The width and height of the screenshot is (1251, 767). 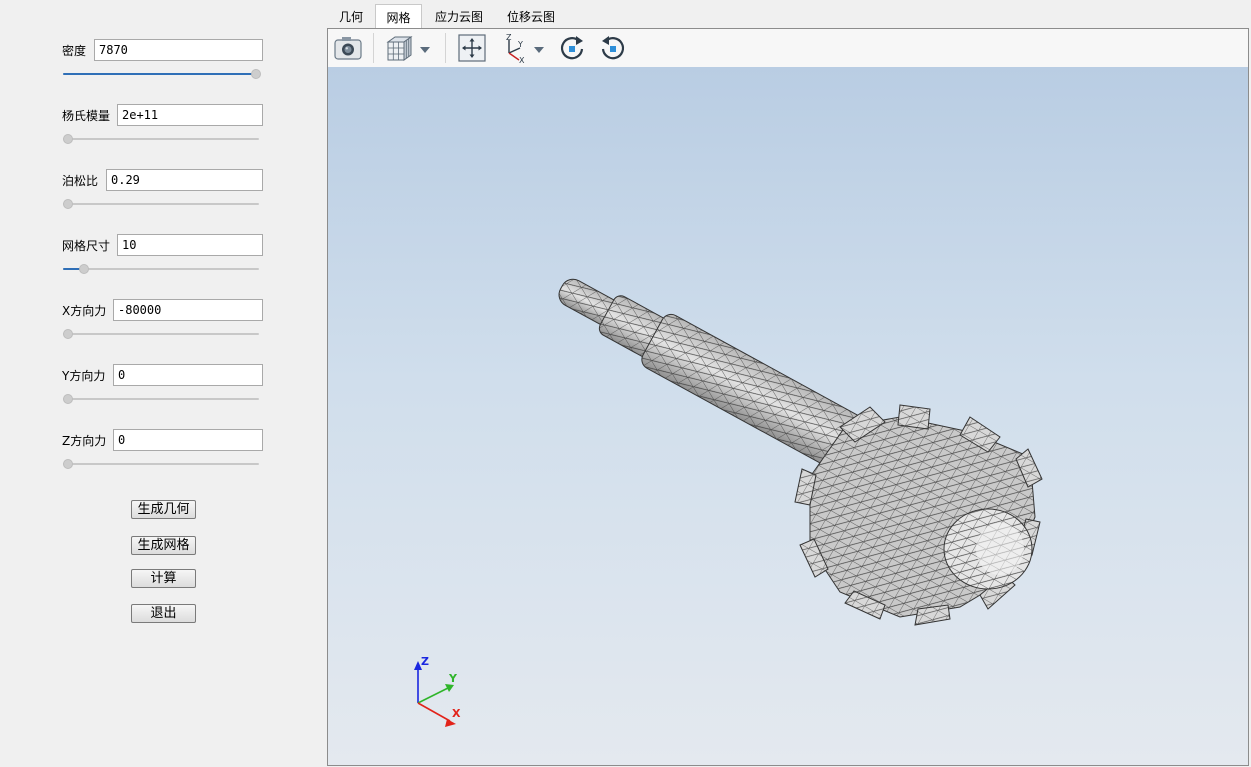 I want to click on y-force-input, so click(x=188, y=375).